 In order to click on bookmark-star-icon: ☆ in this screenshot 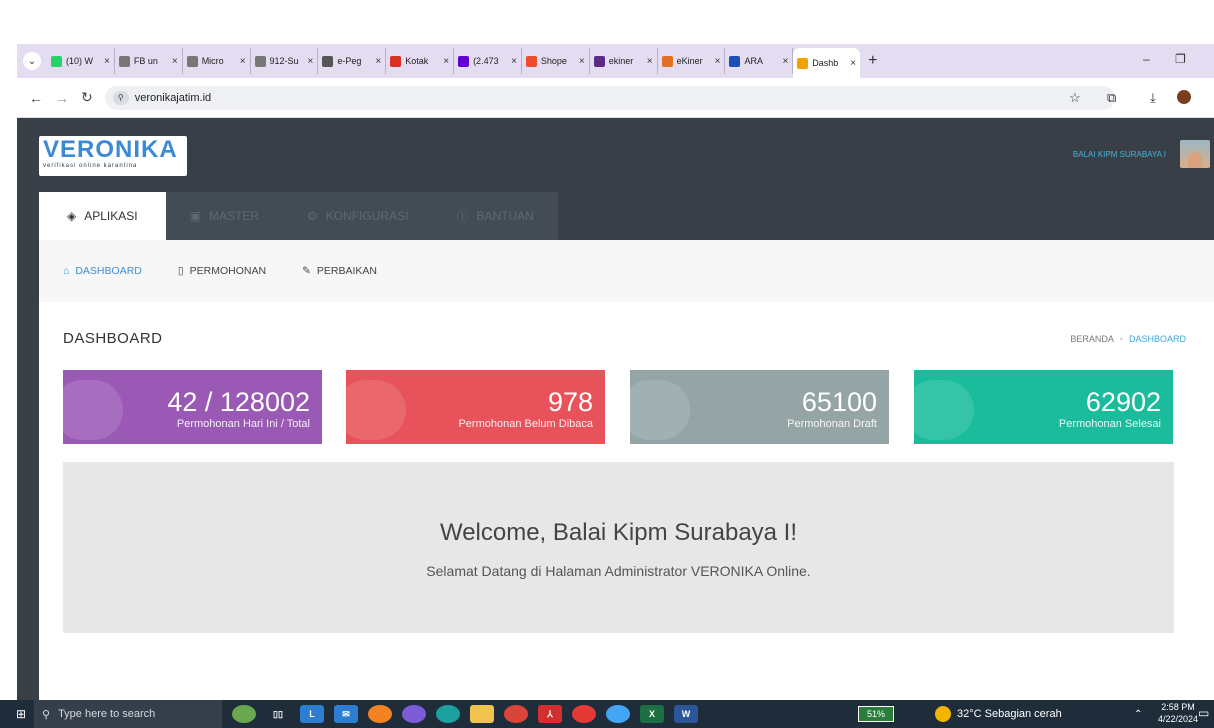, I will do `click(1075, 98)`.